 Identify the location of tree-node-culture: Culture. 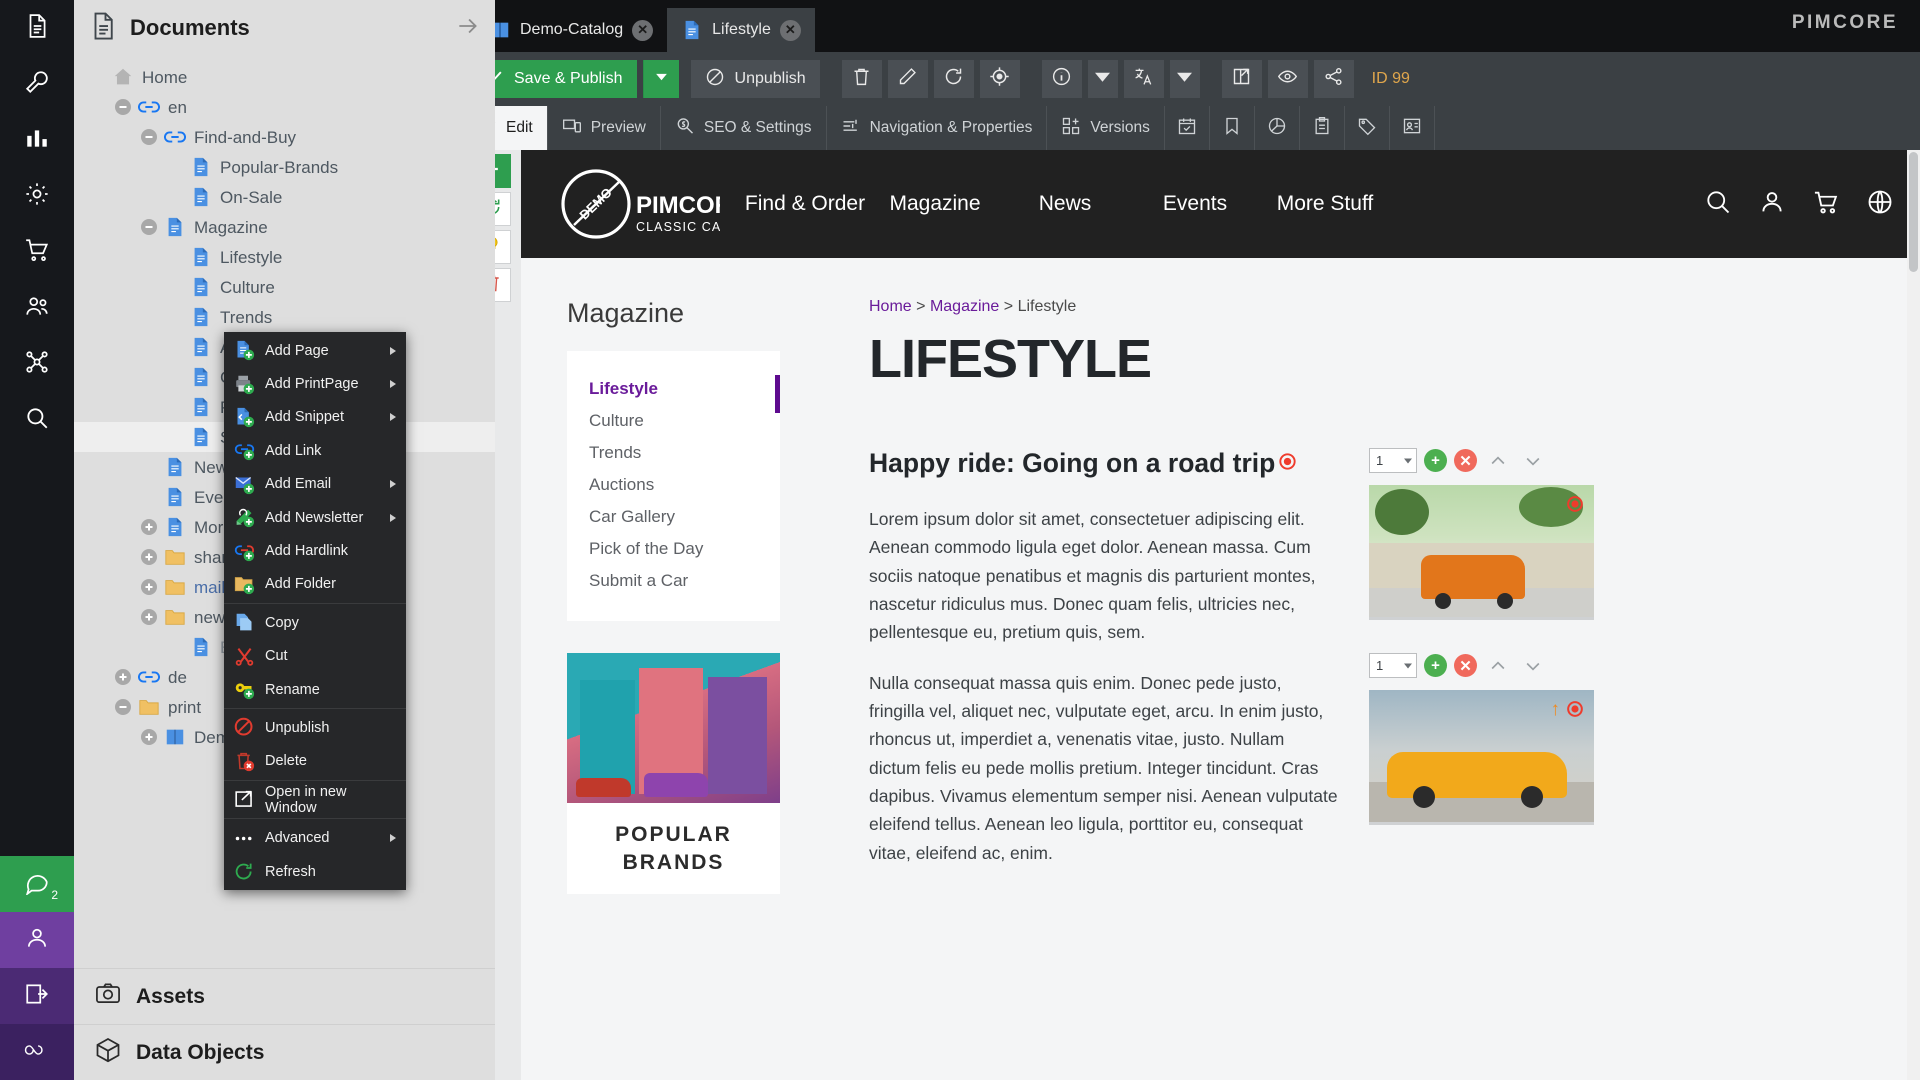
(284, 287).